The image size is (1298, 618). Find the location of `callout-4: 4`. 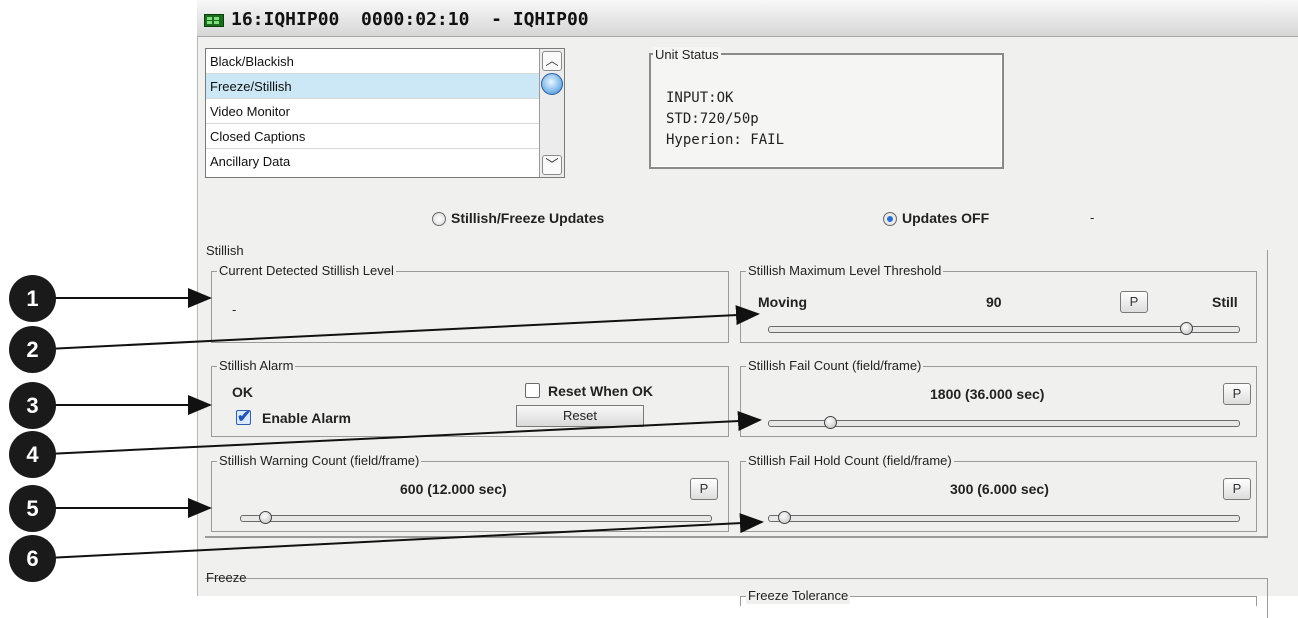

callout-4: 4 is located at coordinates (32, 454).